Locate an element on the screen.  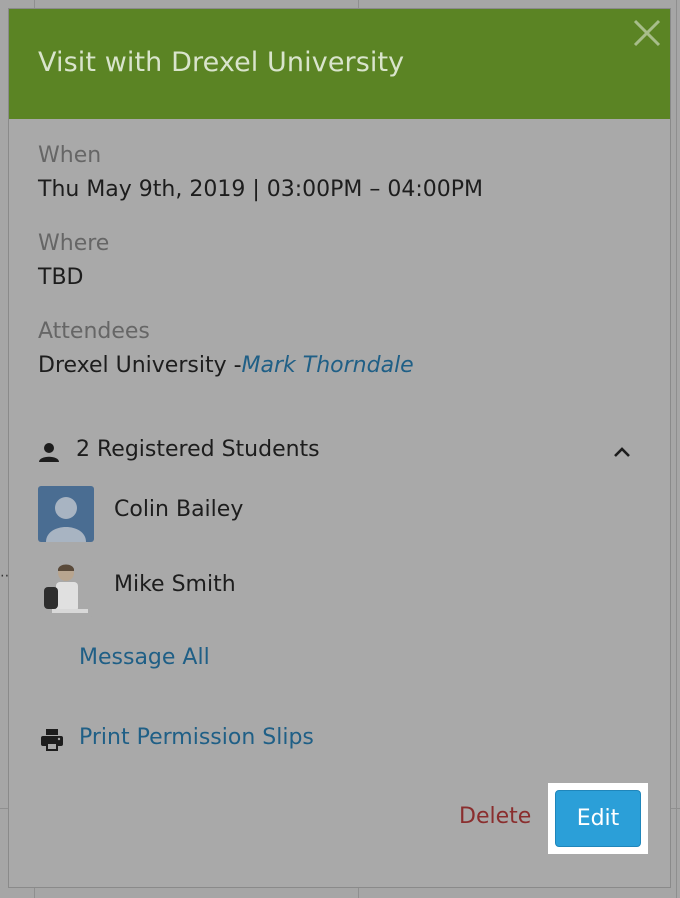
when-label: When is located at coordinates (70, 155).